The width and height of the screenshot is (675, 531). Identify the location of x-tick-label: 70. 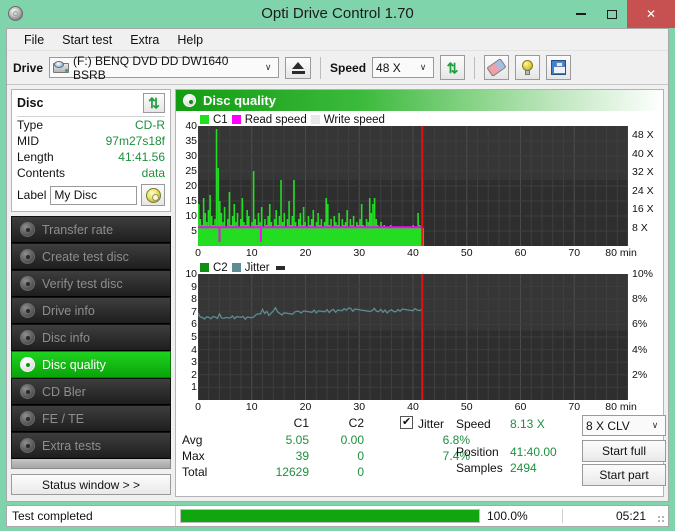
(574, 407).